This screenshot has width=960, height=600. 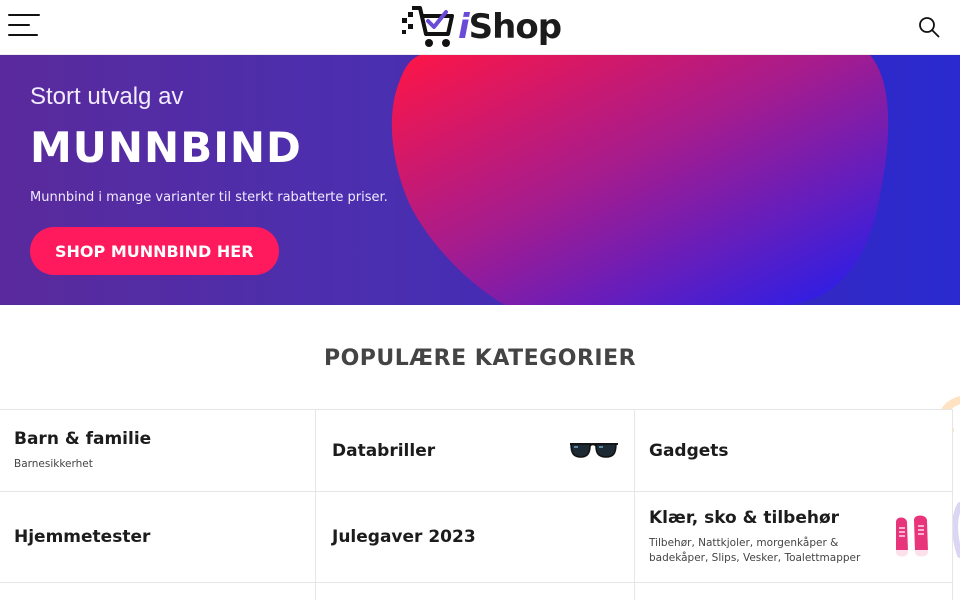 What do you see at coordinates (464, 27) in the screenshot?
I see `logo-letter-i: i` at bounding box center [464, 27].